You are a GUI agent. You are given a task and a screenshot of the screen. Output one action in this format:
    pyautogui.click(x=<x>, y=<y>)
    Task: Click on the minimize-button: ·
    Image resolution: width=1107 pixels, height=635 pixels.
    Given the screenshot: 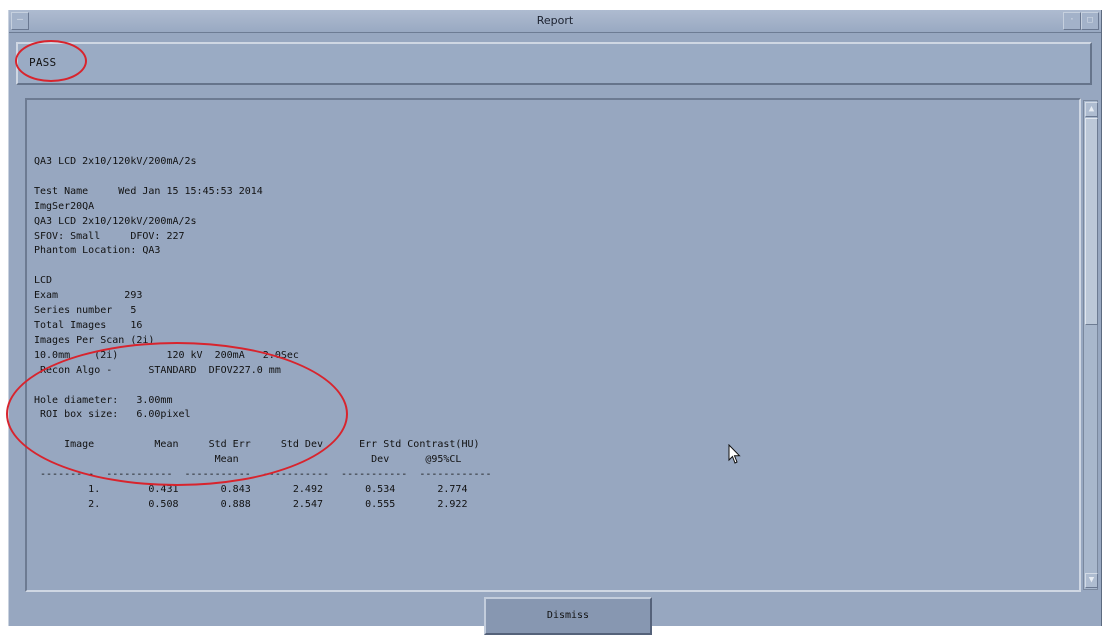 What is the action you would take?
    pyautogui.click(x=1072, y=21)
    